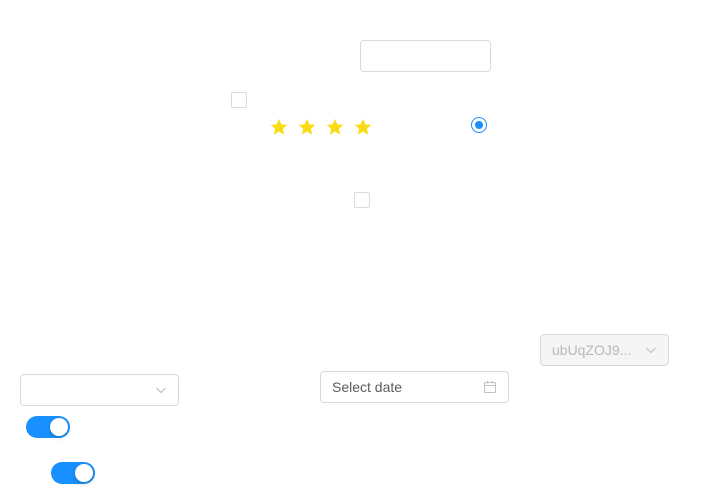  Describe the element at coordinates (414, 387) in the screenshot. I see `date-picker: Select date` at that location.